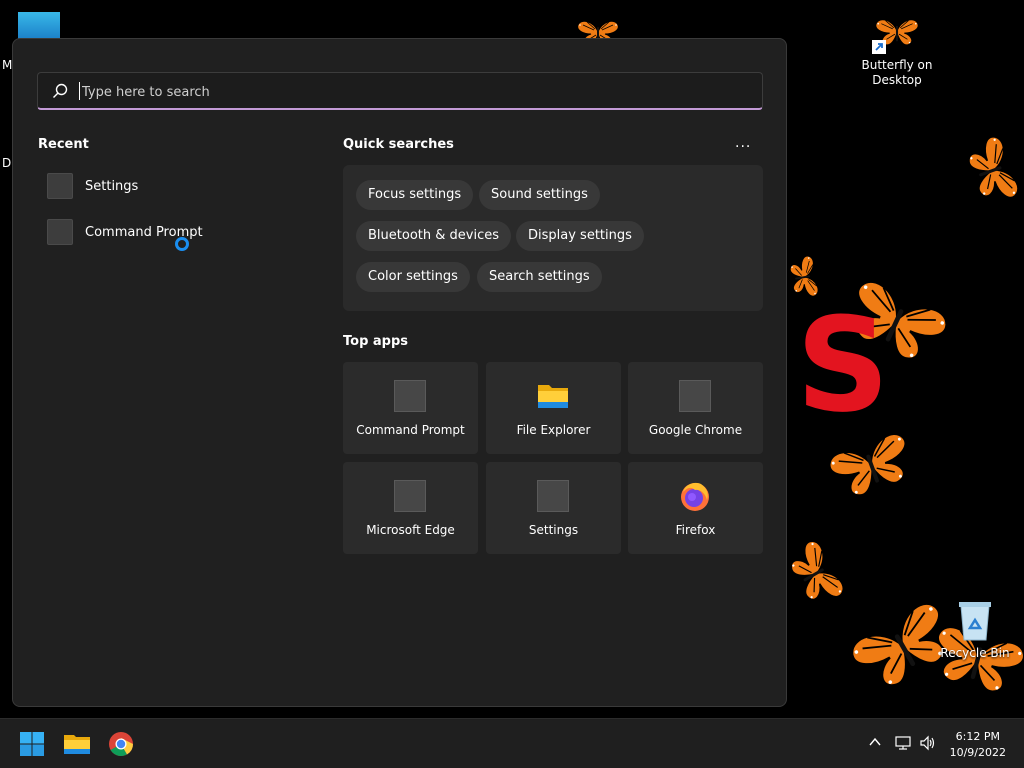  What do you see at coordinates (539, 277) in the screenshot?
I see `chip-search-settings: Search settings` at bounding box center [539, 277].